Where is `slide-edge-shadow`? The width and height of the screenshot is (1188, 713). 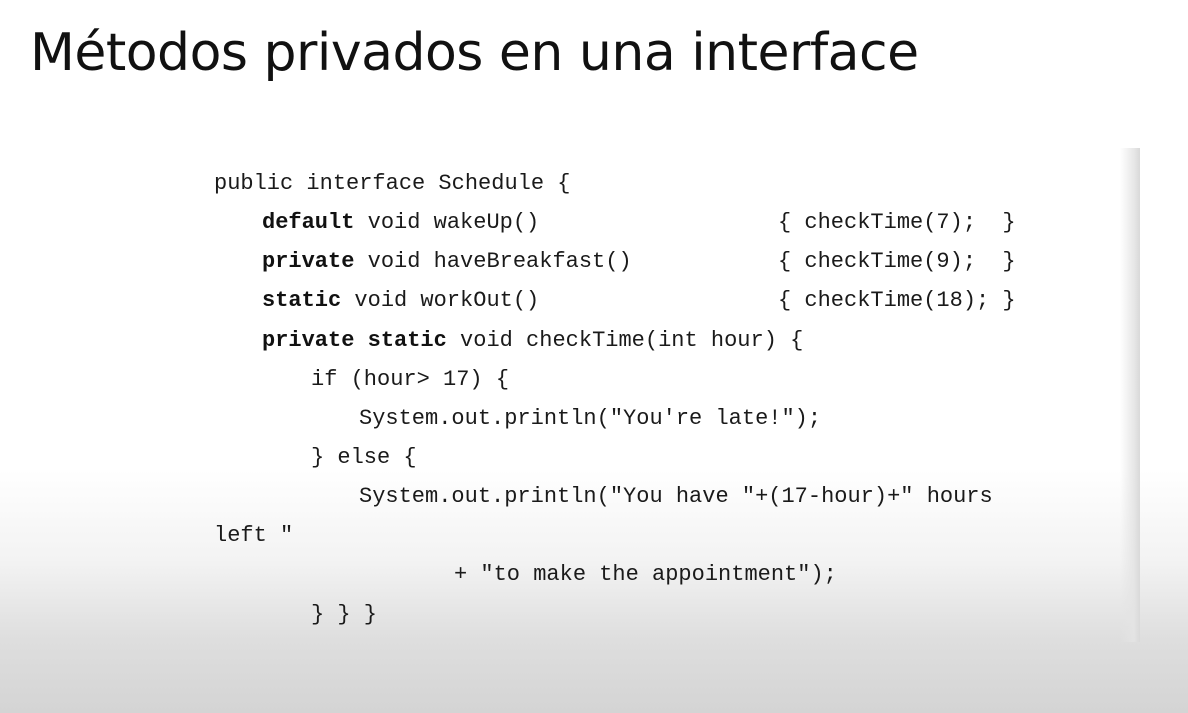
slide-edge-shadow is located at coordinates (1130, 395).